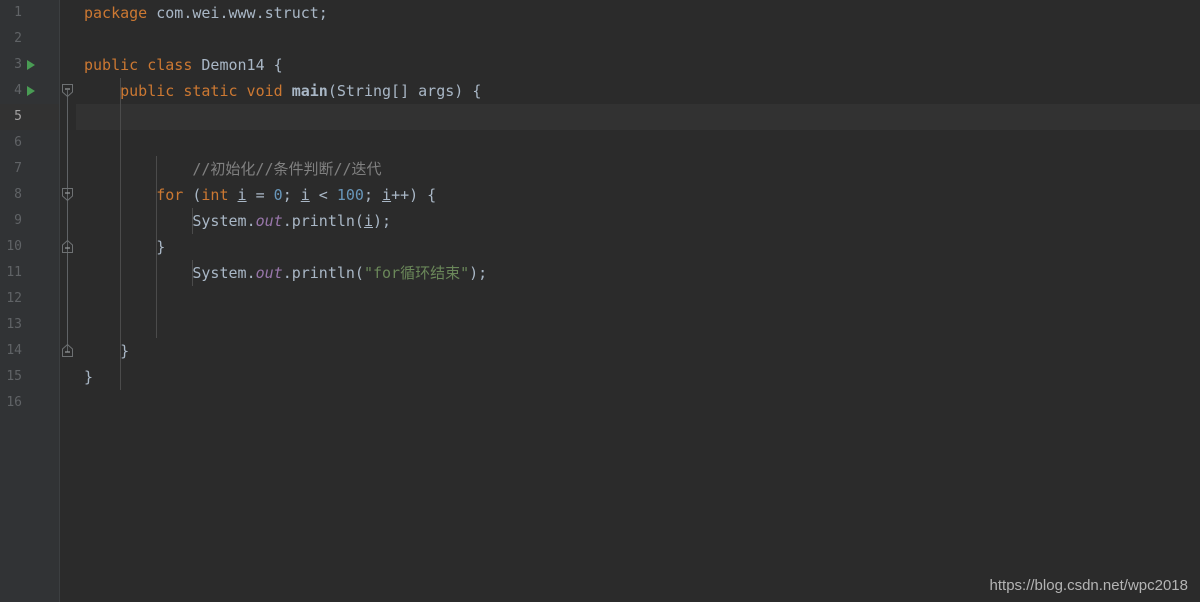 The image size is (1200, 602). Describe the element at coordinates (14, 272) in the screenshot. I see `line-number: 11` at that location.